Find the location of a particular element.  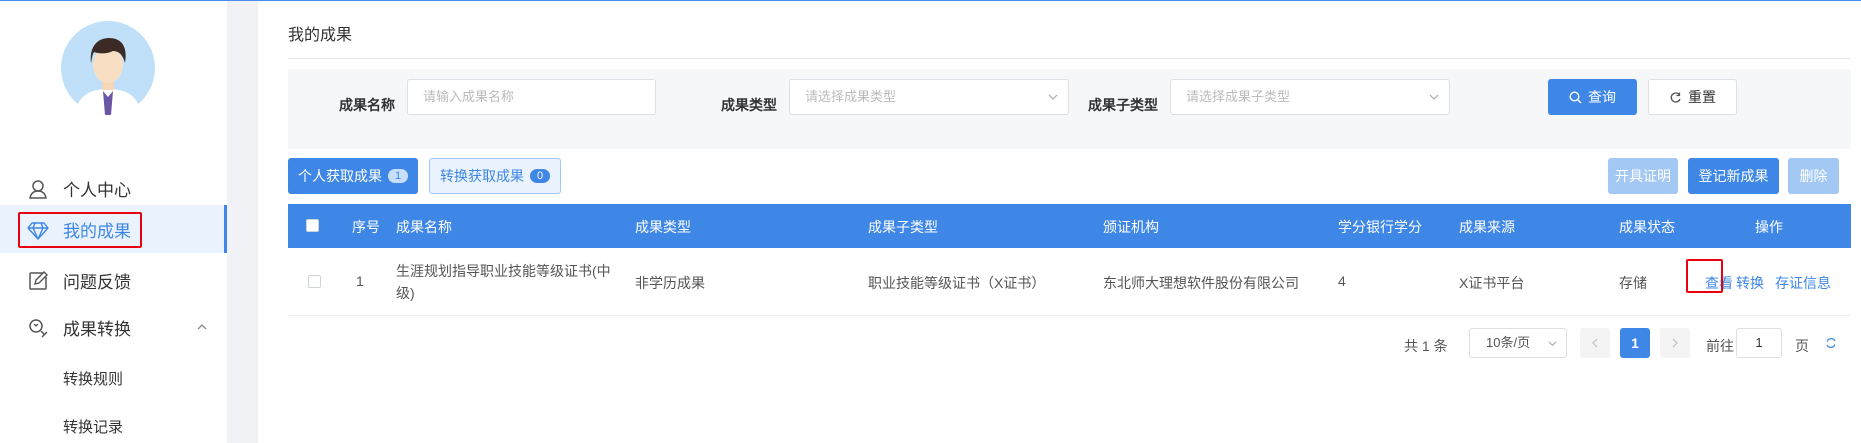

count-badge: 1 is located at coordinates (398, 176).